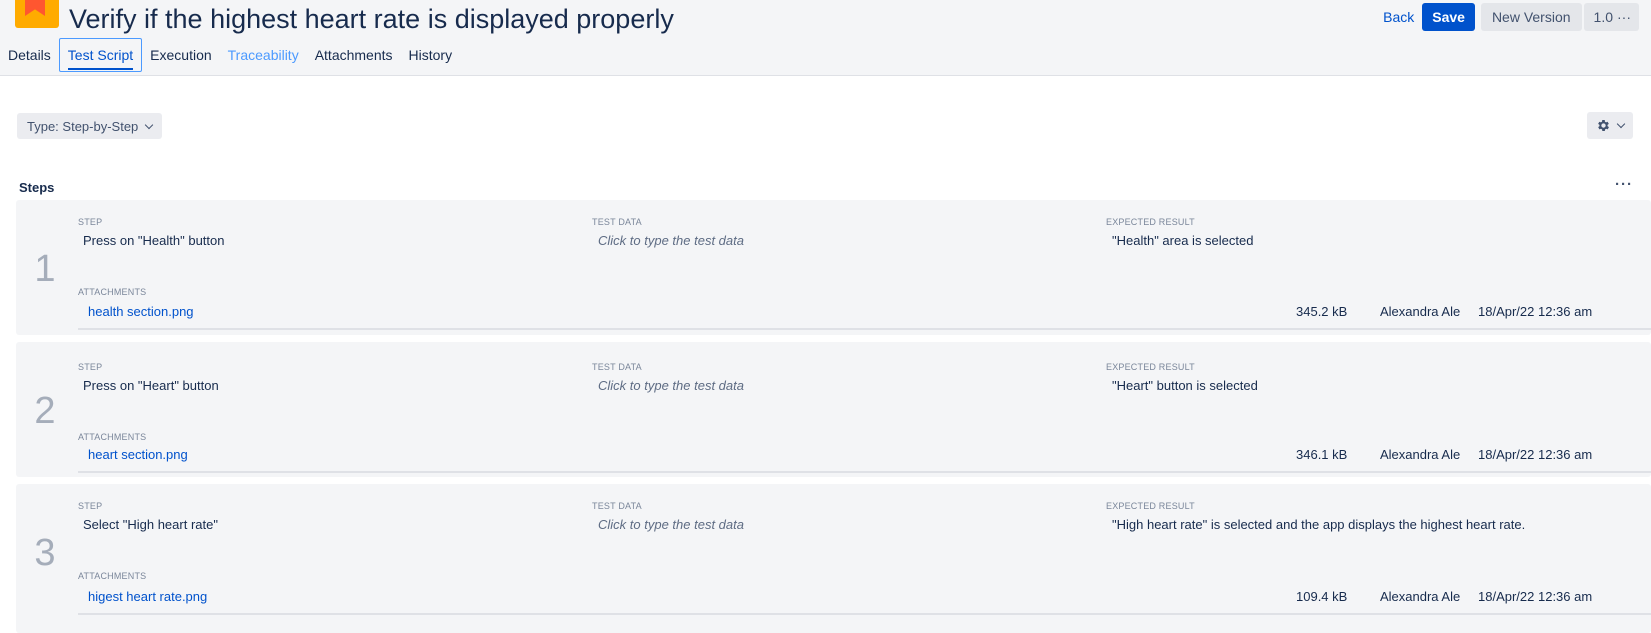 This screenshot has width=1651, height=633. Describe the element at coordinates (1448, 17) in the screenshot. I see `save-button: Save` at that location.